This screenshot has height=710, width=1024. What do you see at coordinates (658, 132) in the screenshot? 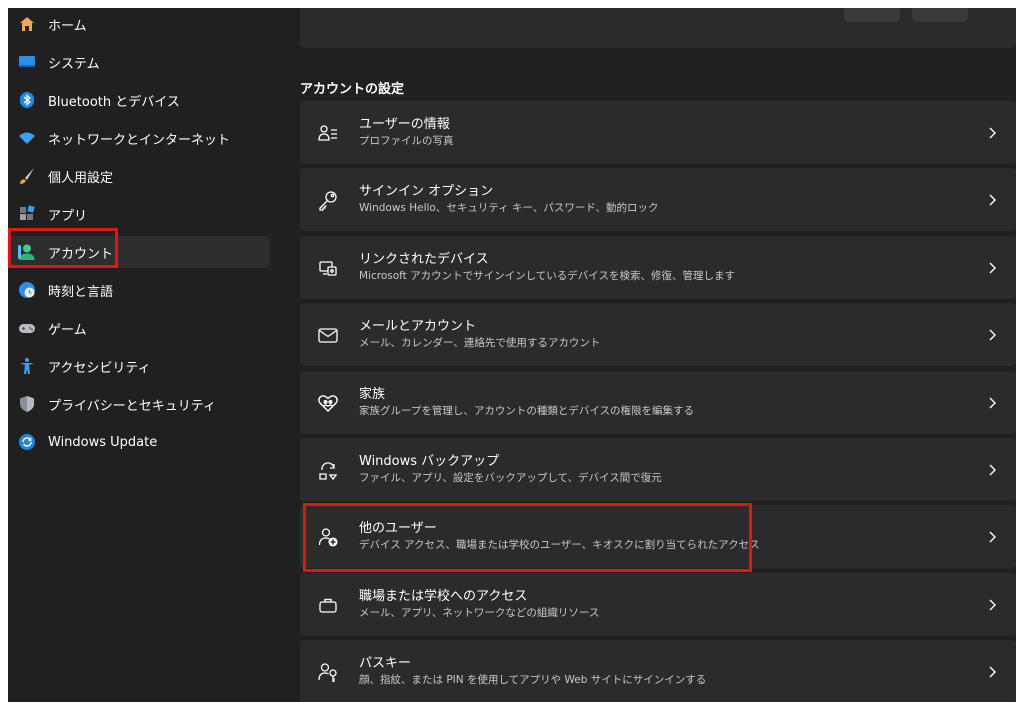
I see `setting-row-your-info: ユーザーの情報 プロファイルの写真` at bounding box center [658, 132].